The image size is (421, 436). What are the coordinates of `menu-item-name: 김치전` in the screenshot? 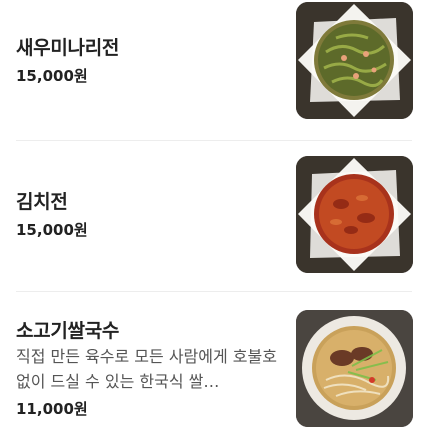 It's located at (42, 202).